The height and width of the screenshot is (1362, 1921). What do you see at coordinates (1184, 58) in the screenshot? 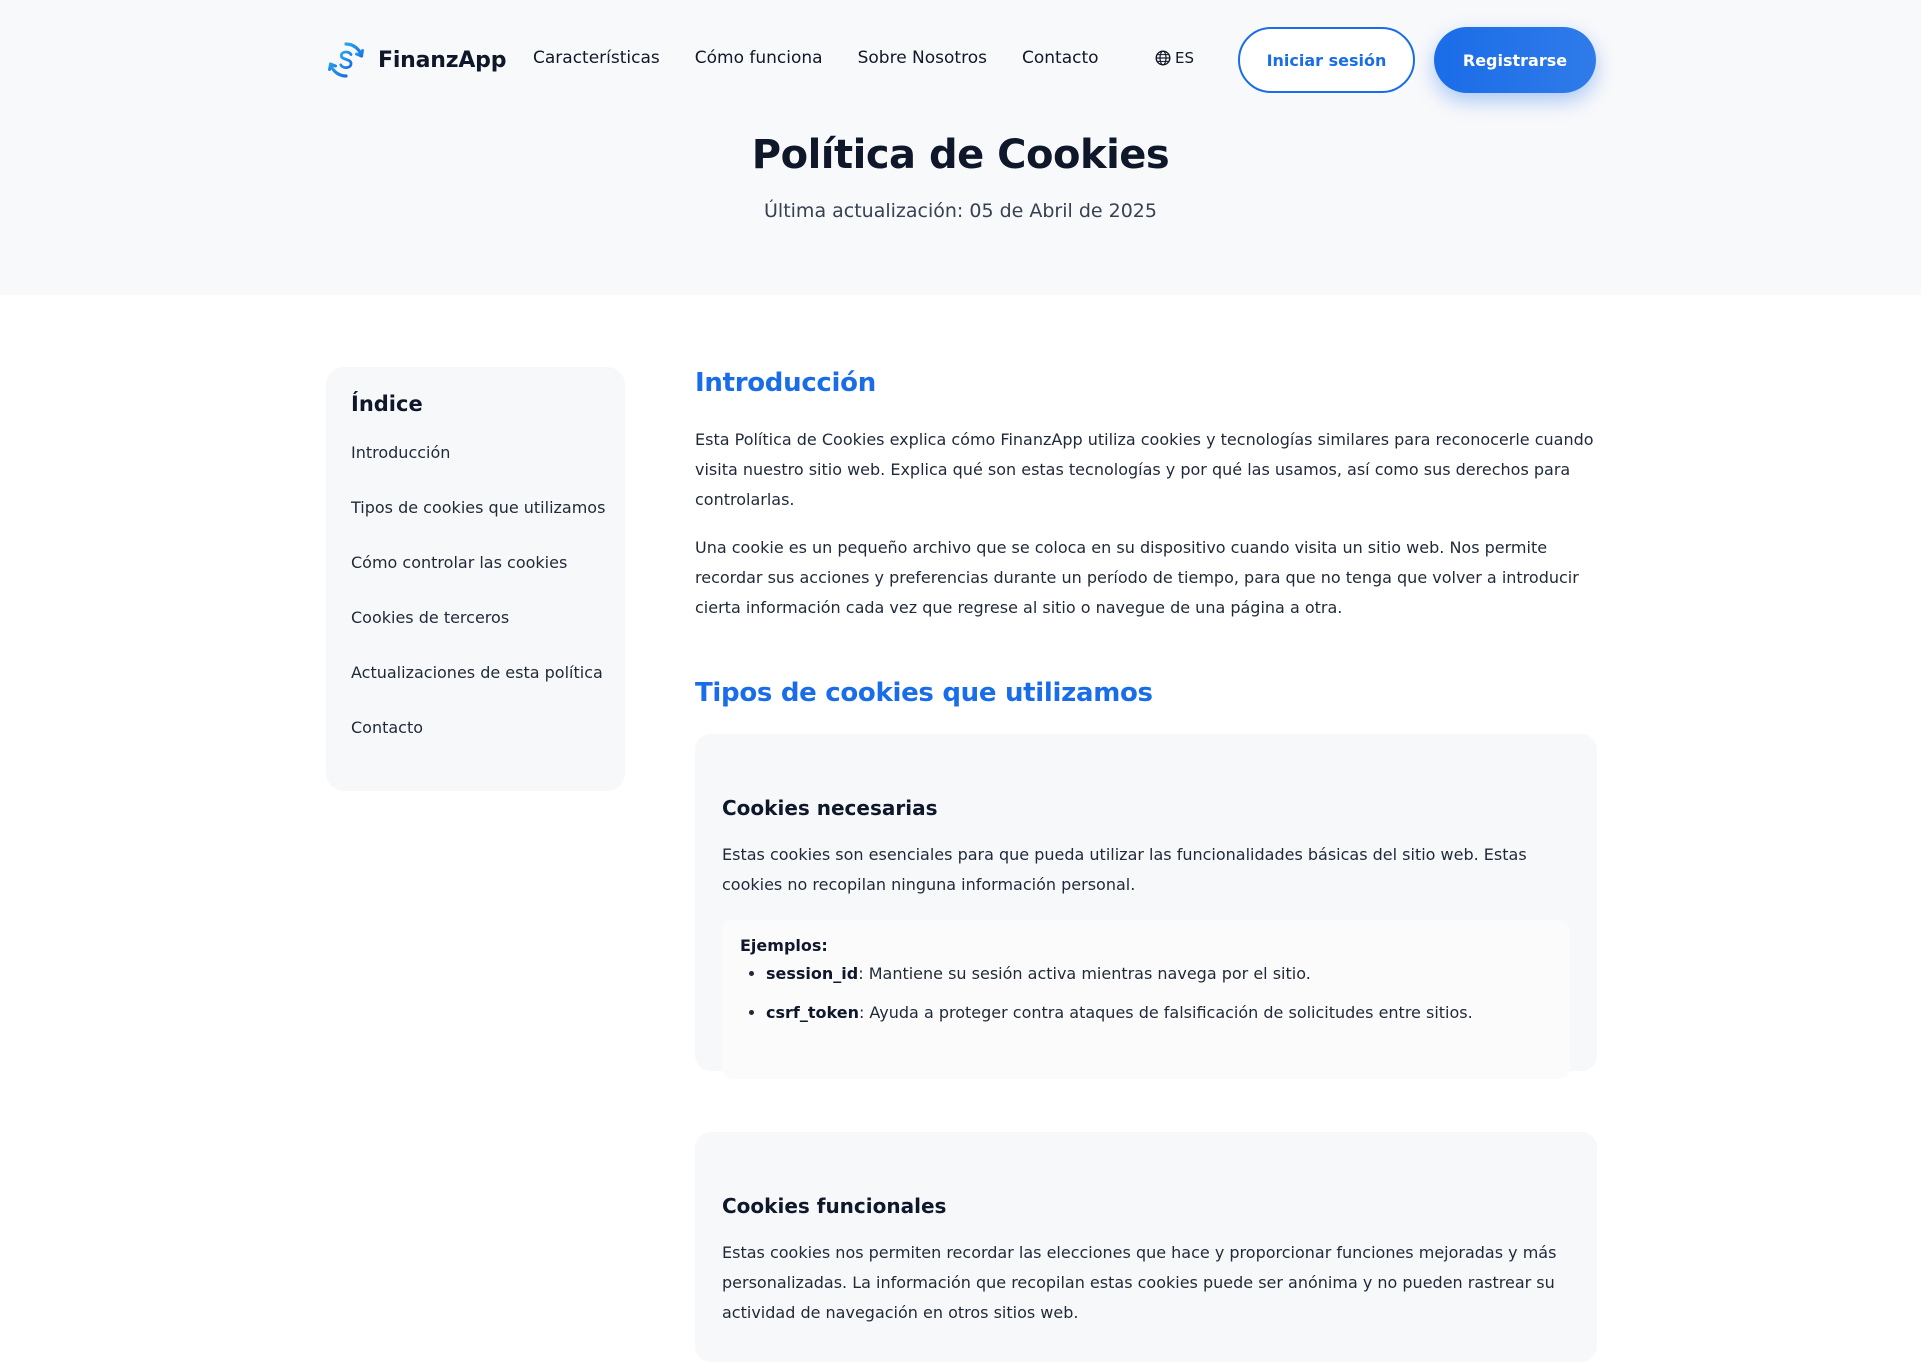
I see `language-code: ES` at bounding box center [1184, 58].